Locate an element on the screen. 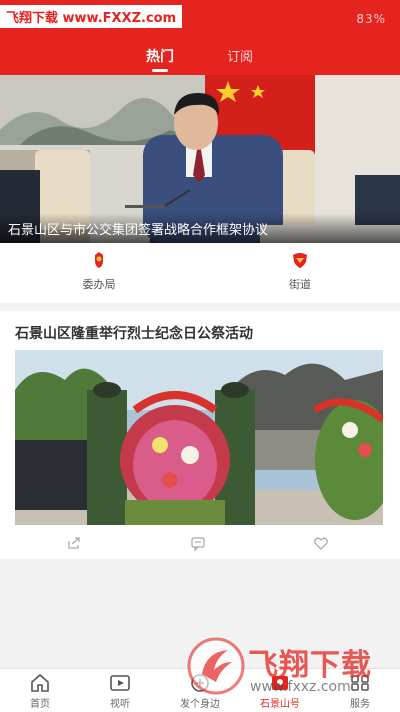  nav-video: 视听 is located at coordinates (120, 691).